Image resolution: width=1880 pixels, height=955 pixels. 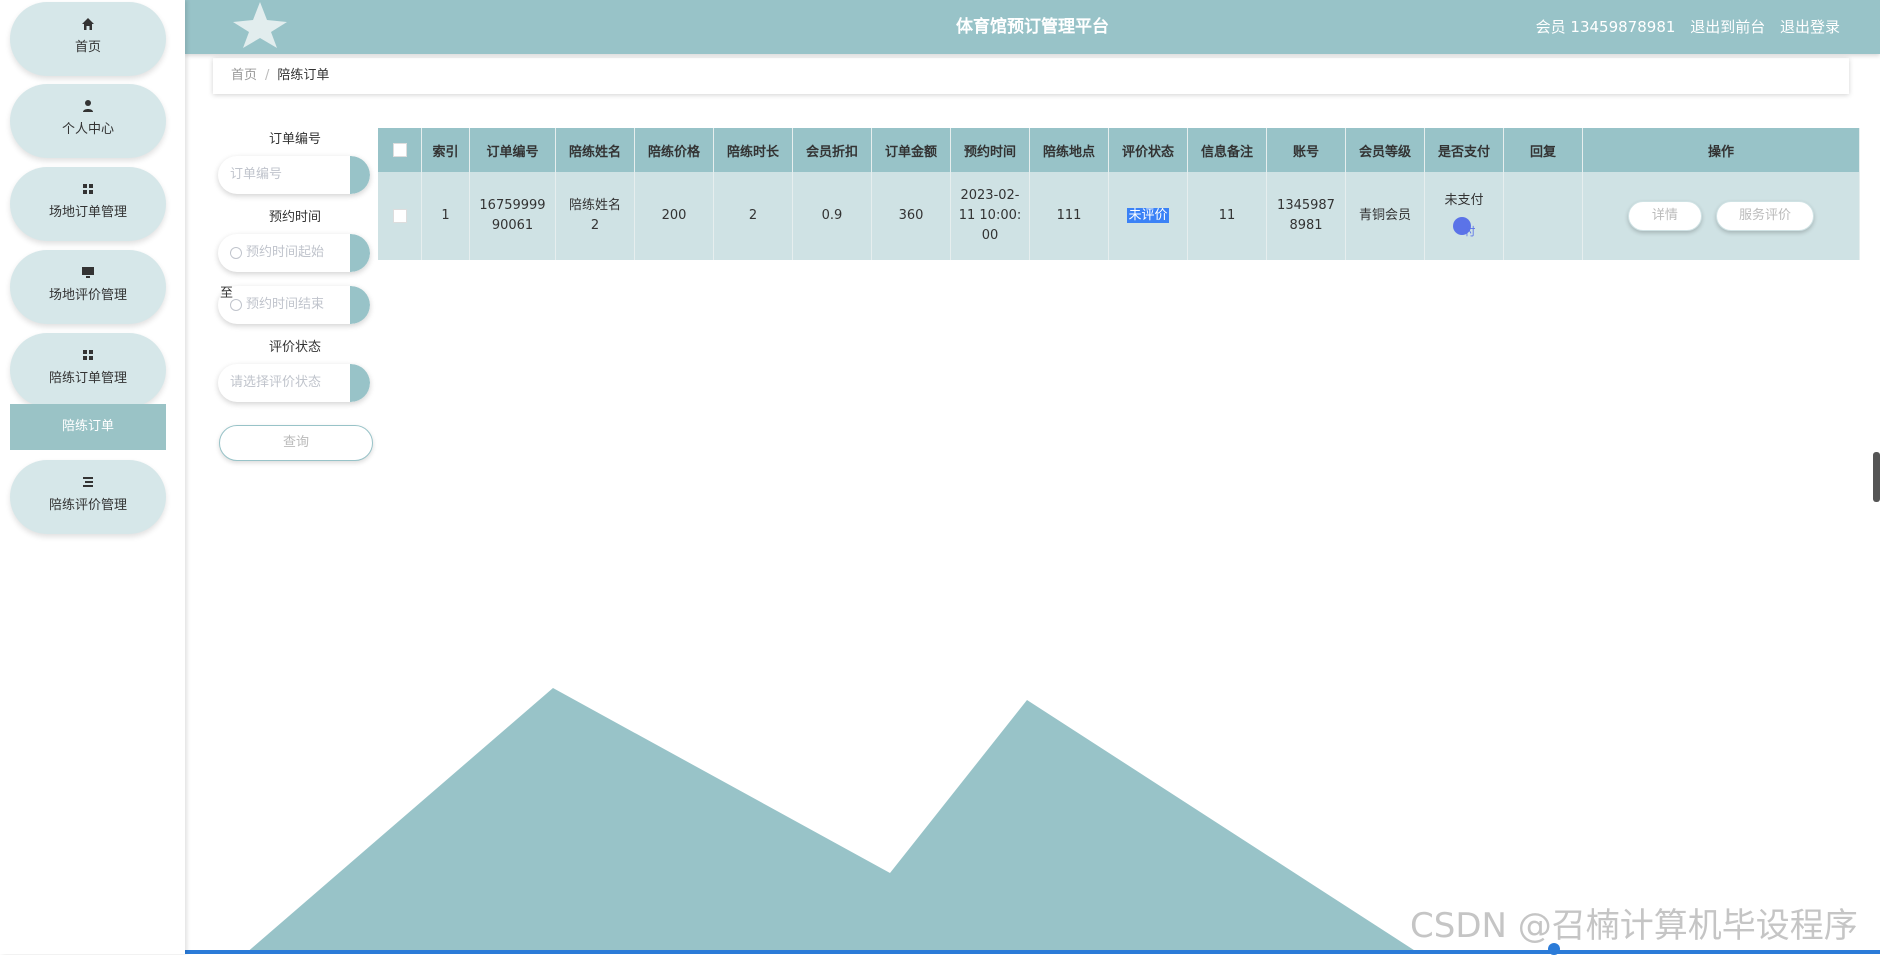 What do you see at coordinates (512, 216) in the screenshot?
I see `cell-order-no: 16759999 90061` at bounding box center [512, 216].